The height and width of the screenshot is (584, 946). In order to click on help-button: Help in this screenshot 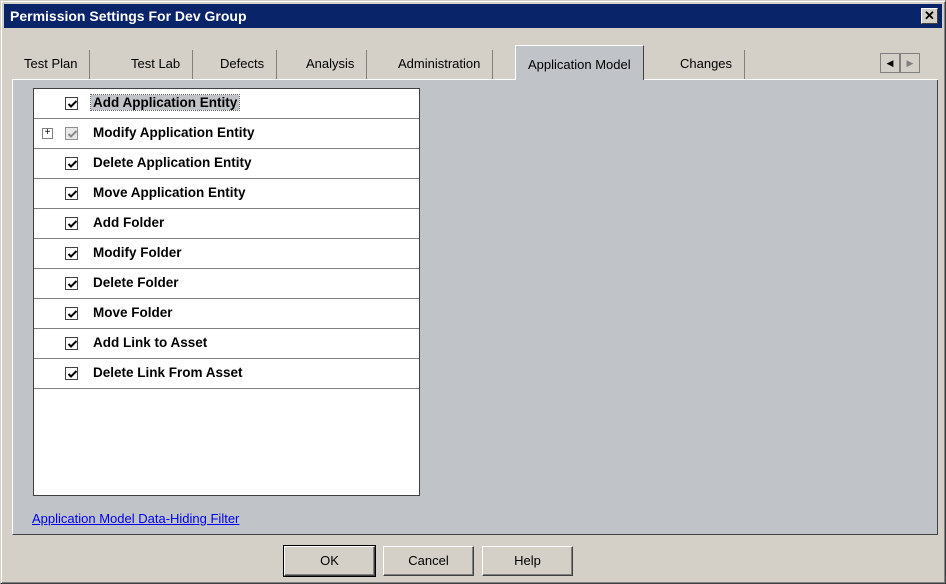, I will do `click(527, 561)`.